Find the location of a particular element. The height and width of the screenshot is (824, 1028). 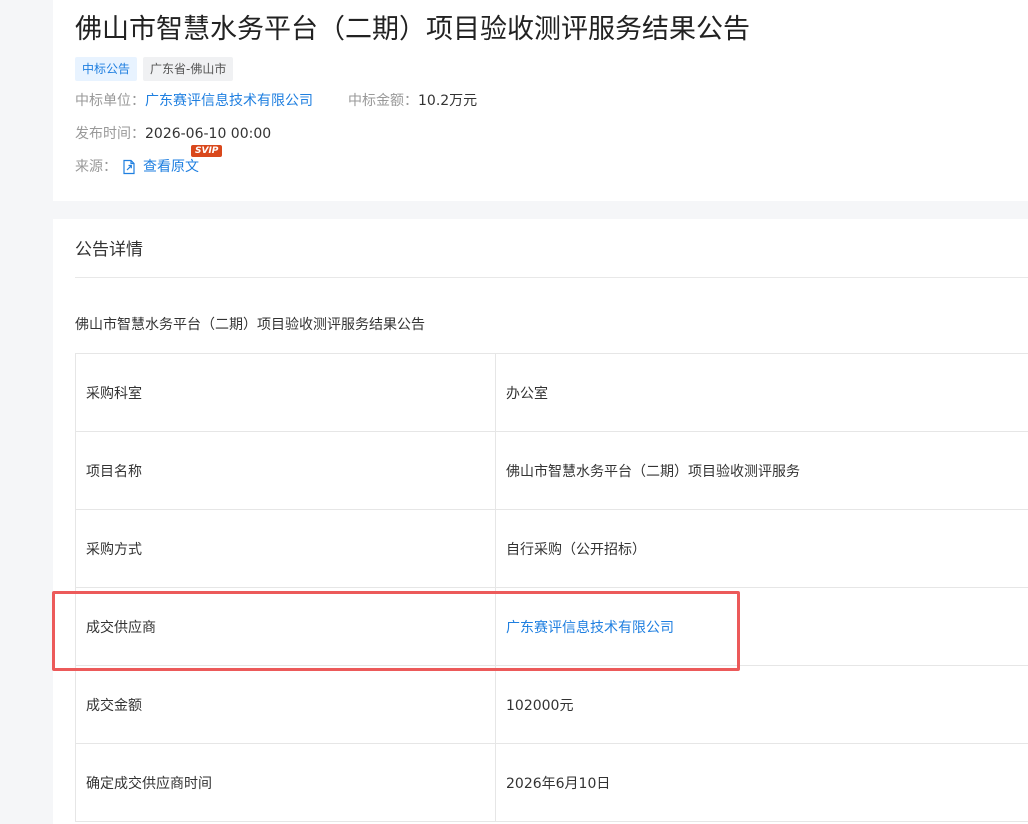

table-value: 办公室 is located at coordinates (761, 392).